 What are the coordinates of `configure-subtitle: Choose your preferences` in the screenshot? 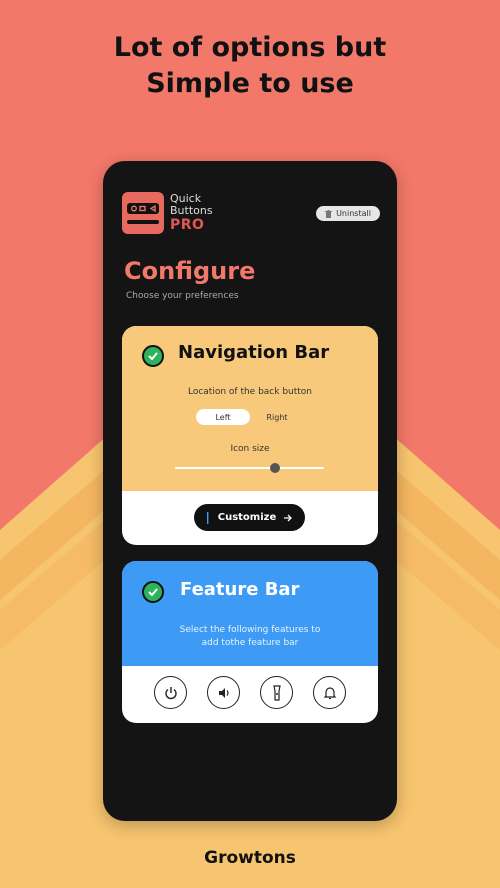 It's located at (182, 296).